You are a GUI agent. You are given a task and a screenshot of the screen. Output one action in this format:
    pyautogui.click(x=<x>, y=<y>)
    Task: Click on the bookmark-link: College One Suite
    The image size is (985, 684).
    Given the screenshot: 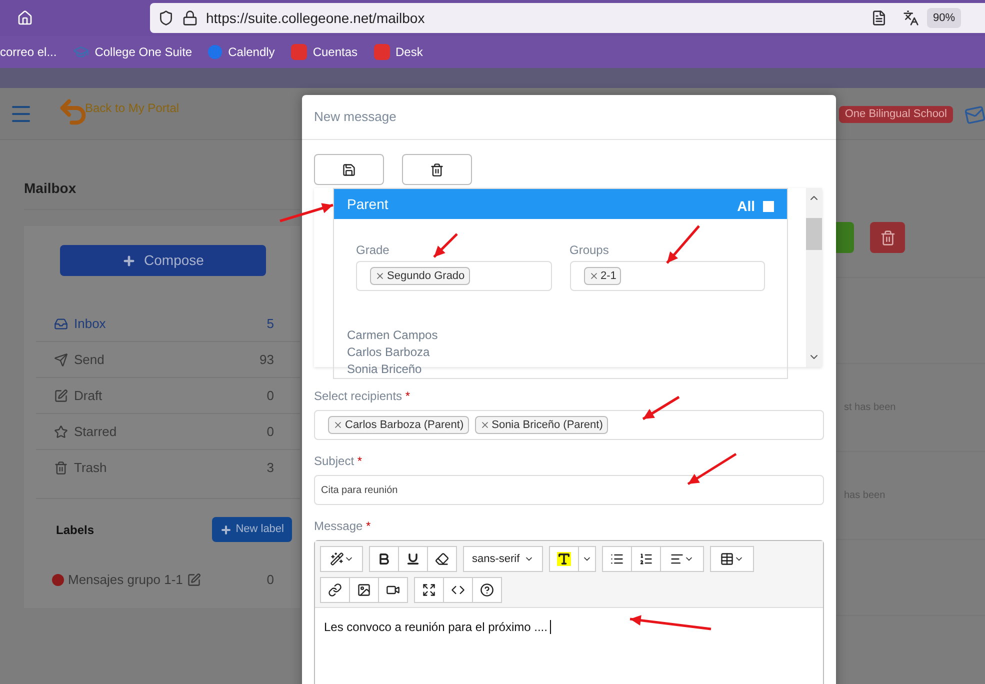 What is the action you would take?
    pyautogui.click(x=143, y=52)
    